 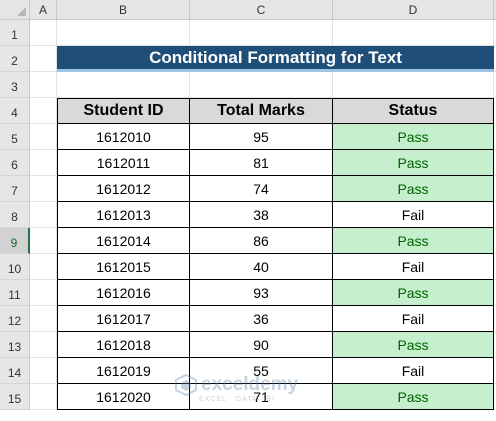 I want to click on student-id-cell: 1612017, so click(x=123, y=319).